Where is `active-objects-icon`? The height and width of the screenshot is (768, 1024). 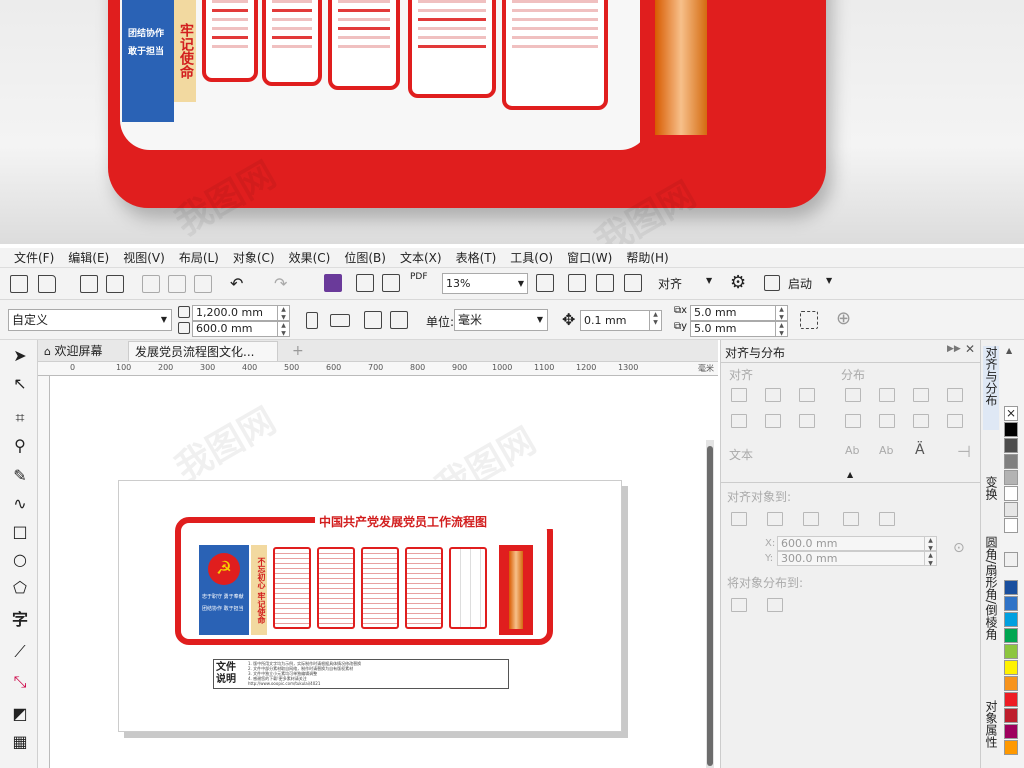 active-objects-icon is located at coordinates (739, 519).